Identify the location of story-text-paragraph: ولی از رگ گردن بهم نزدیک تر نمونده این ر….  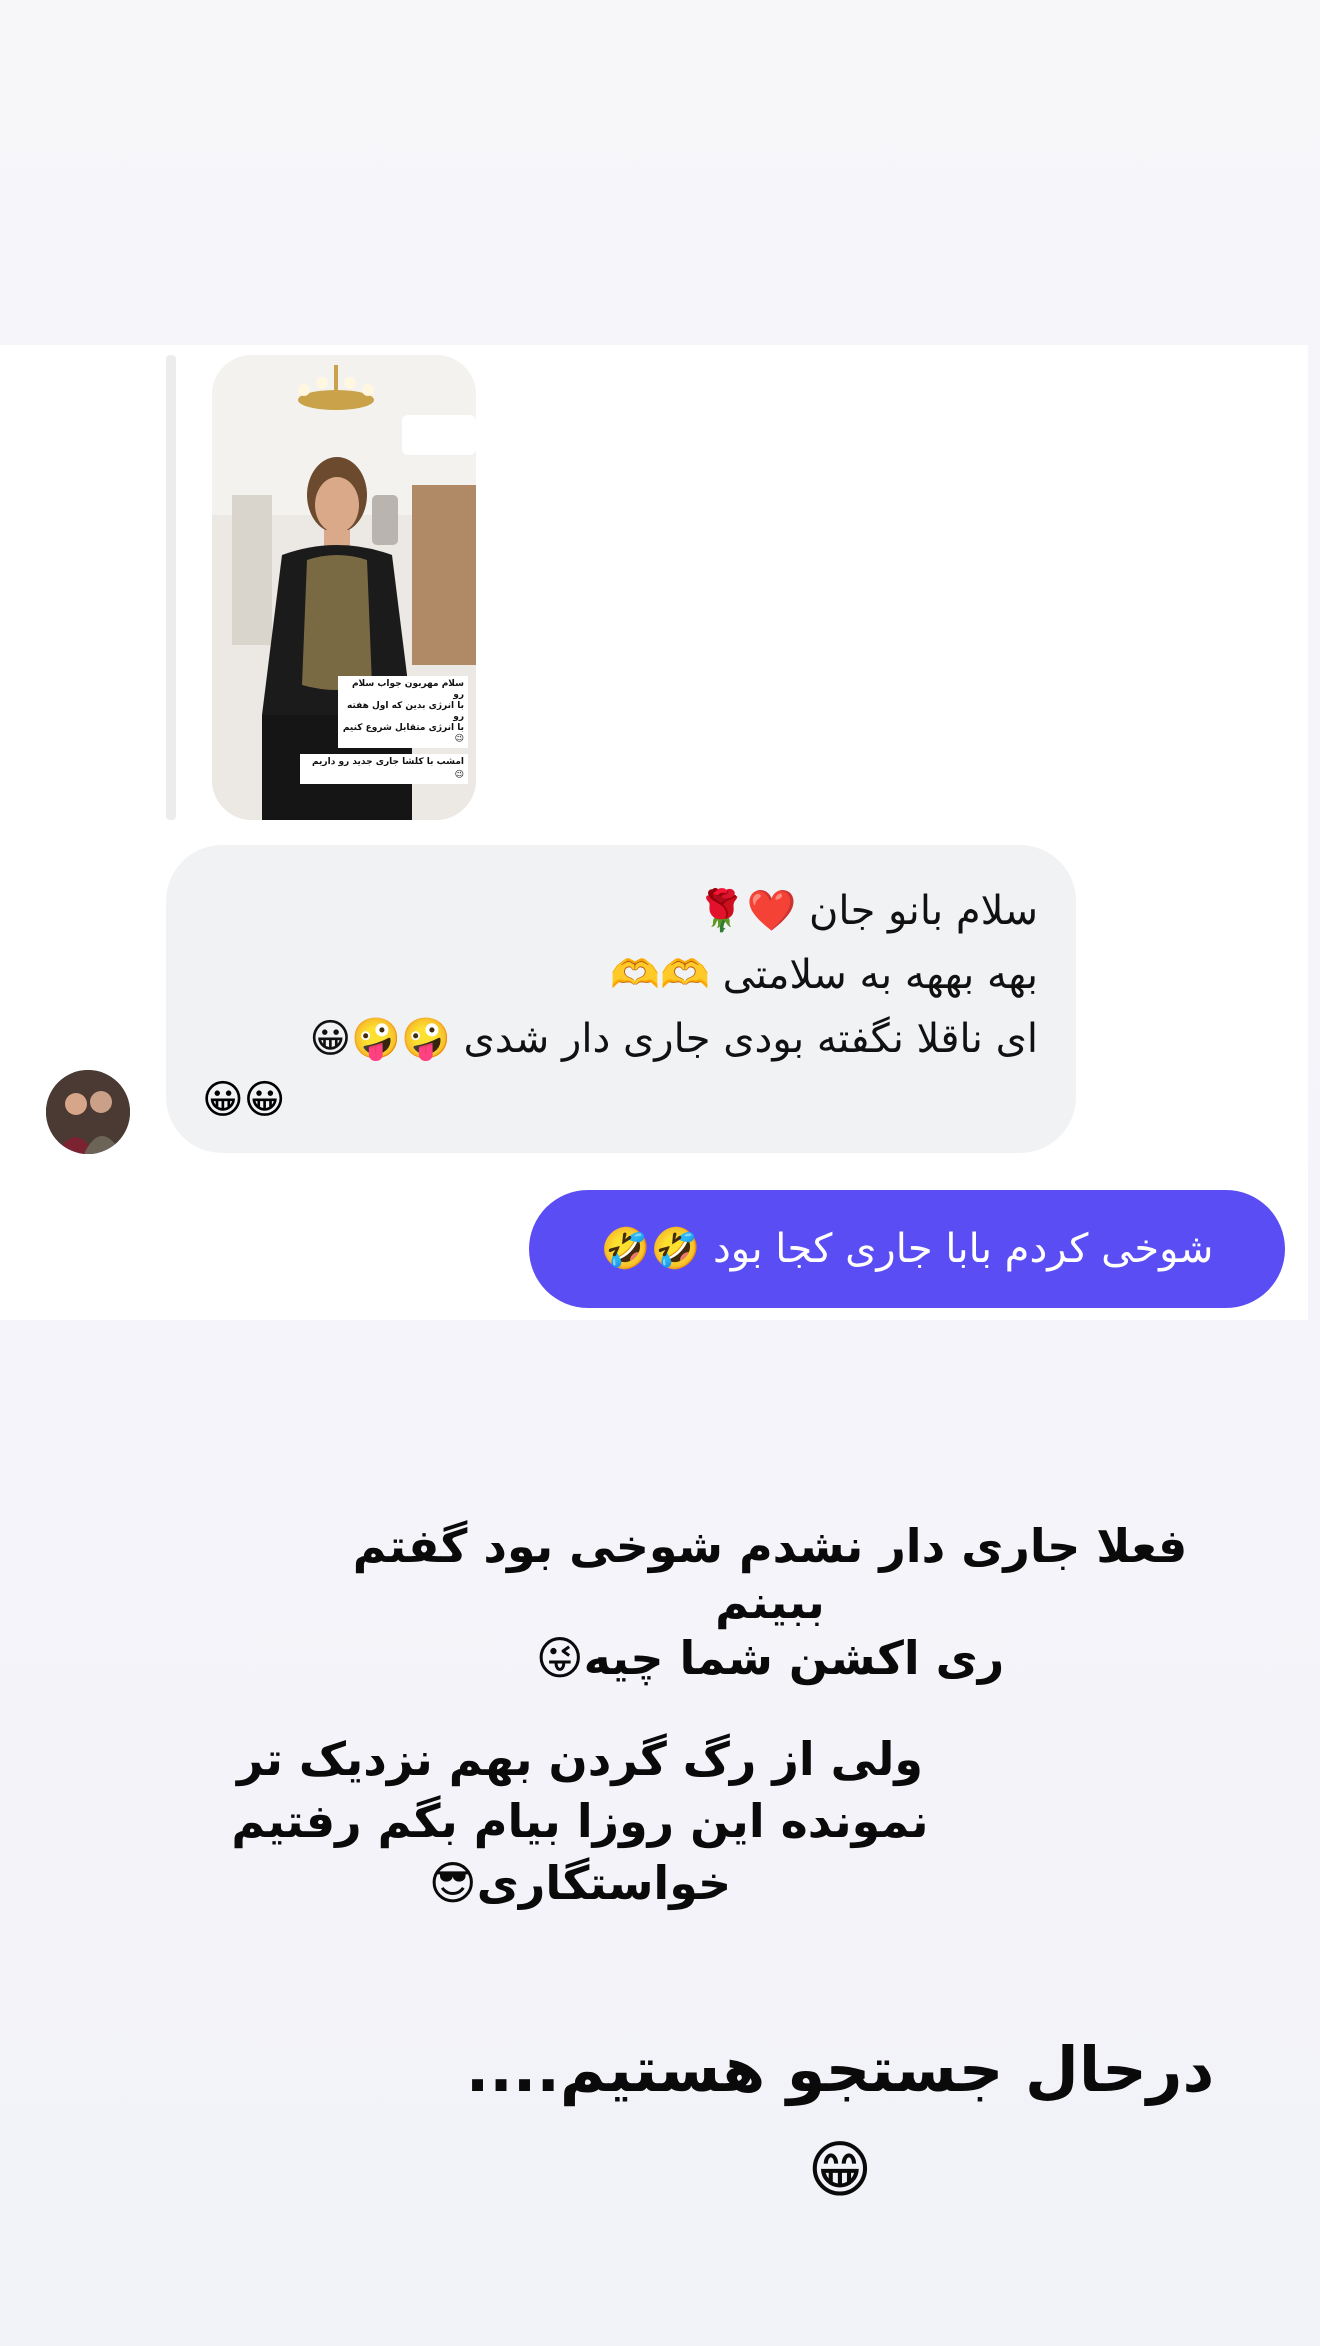
(580, 1821).